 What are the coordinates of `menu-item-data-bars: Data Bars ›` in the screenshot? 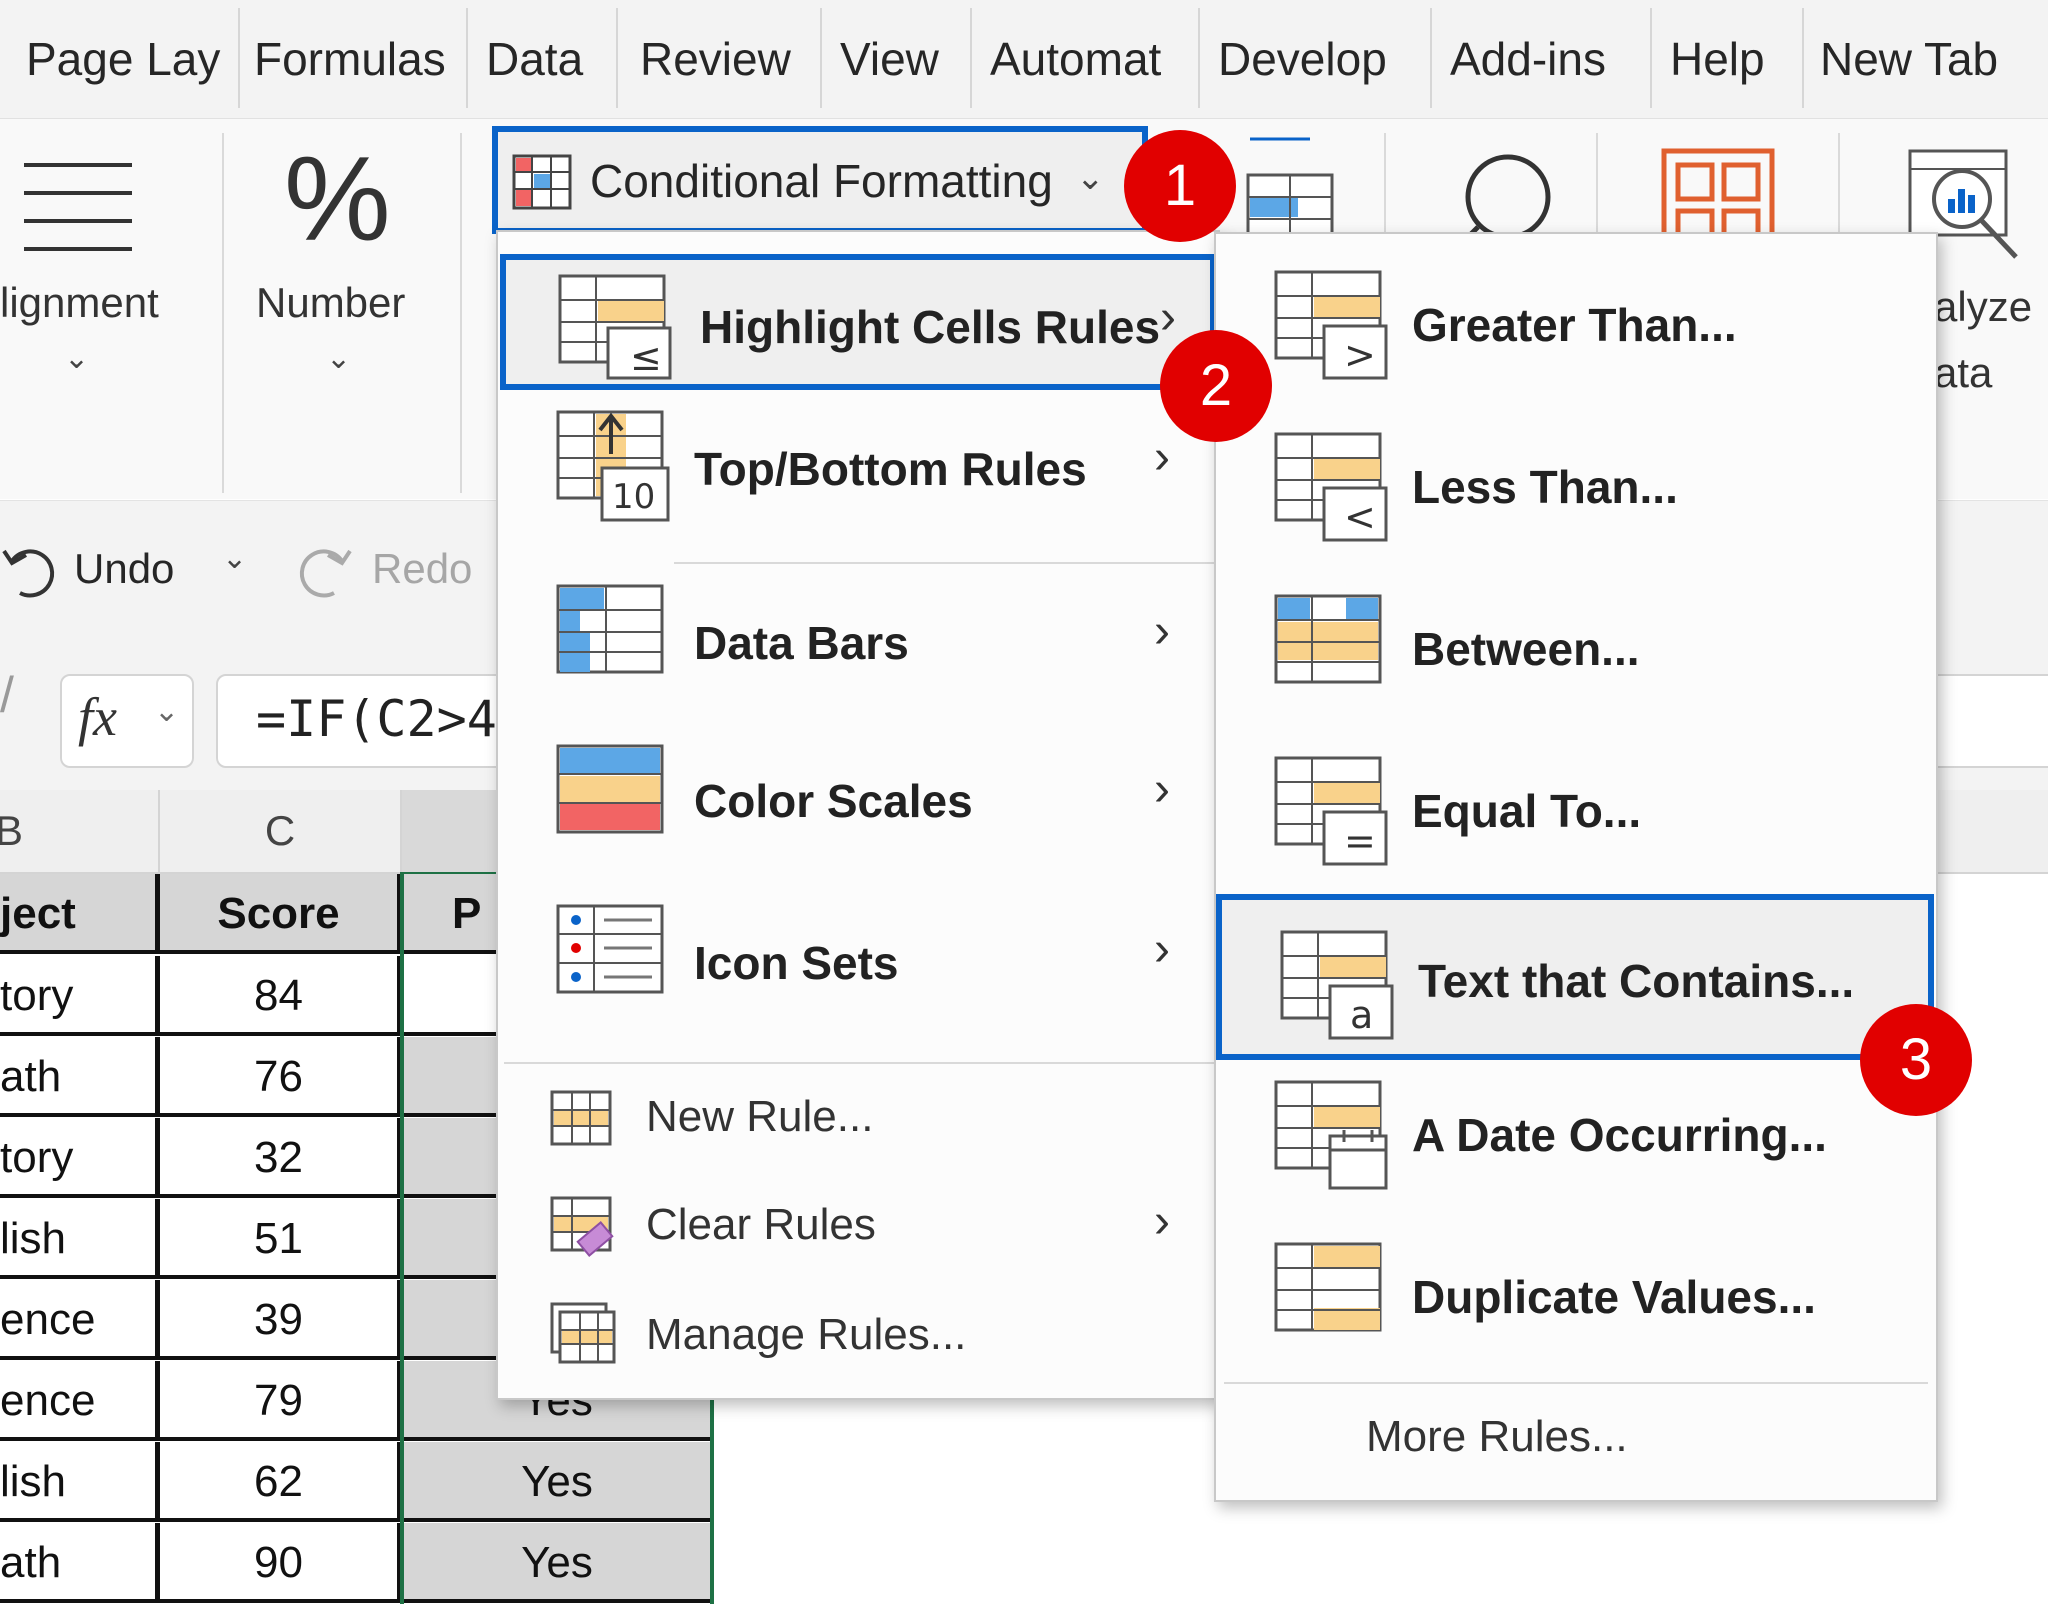 It's located at (858, 642).